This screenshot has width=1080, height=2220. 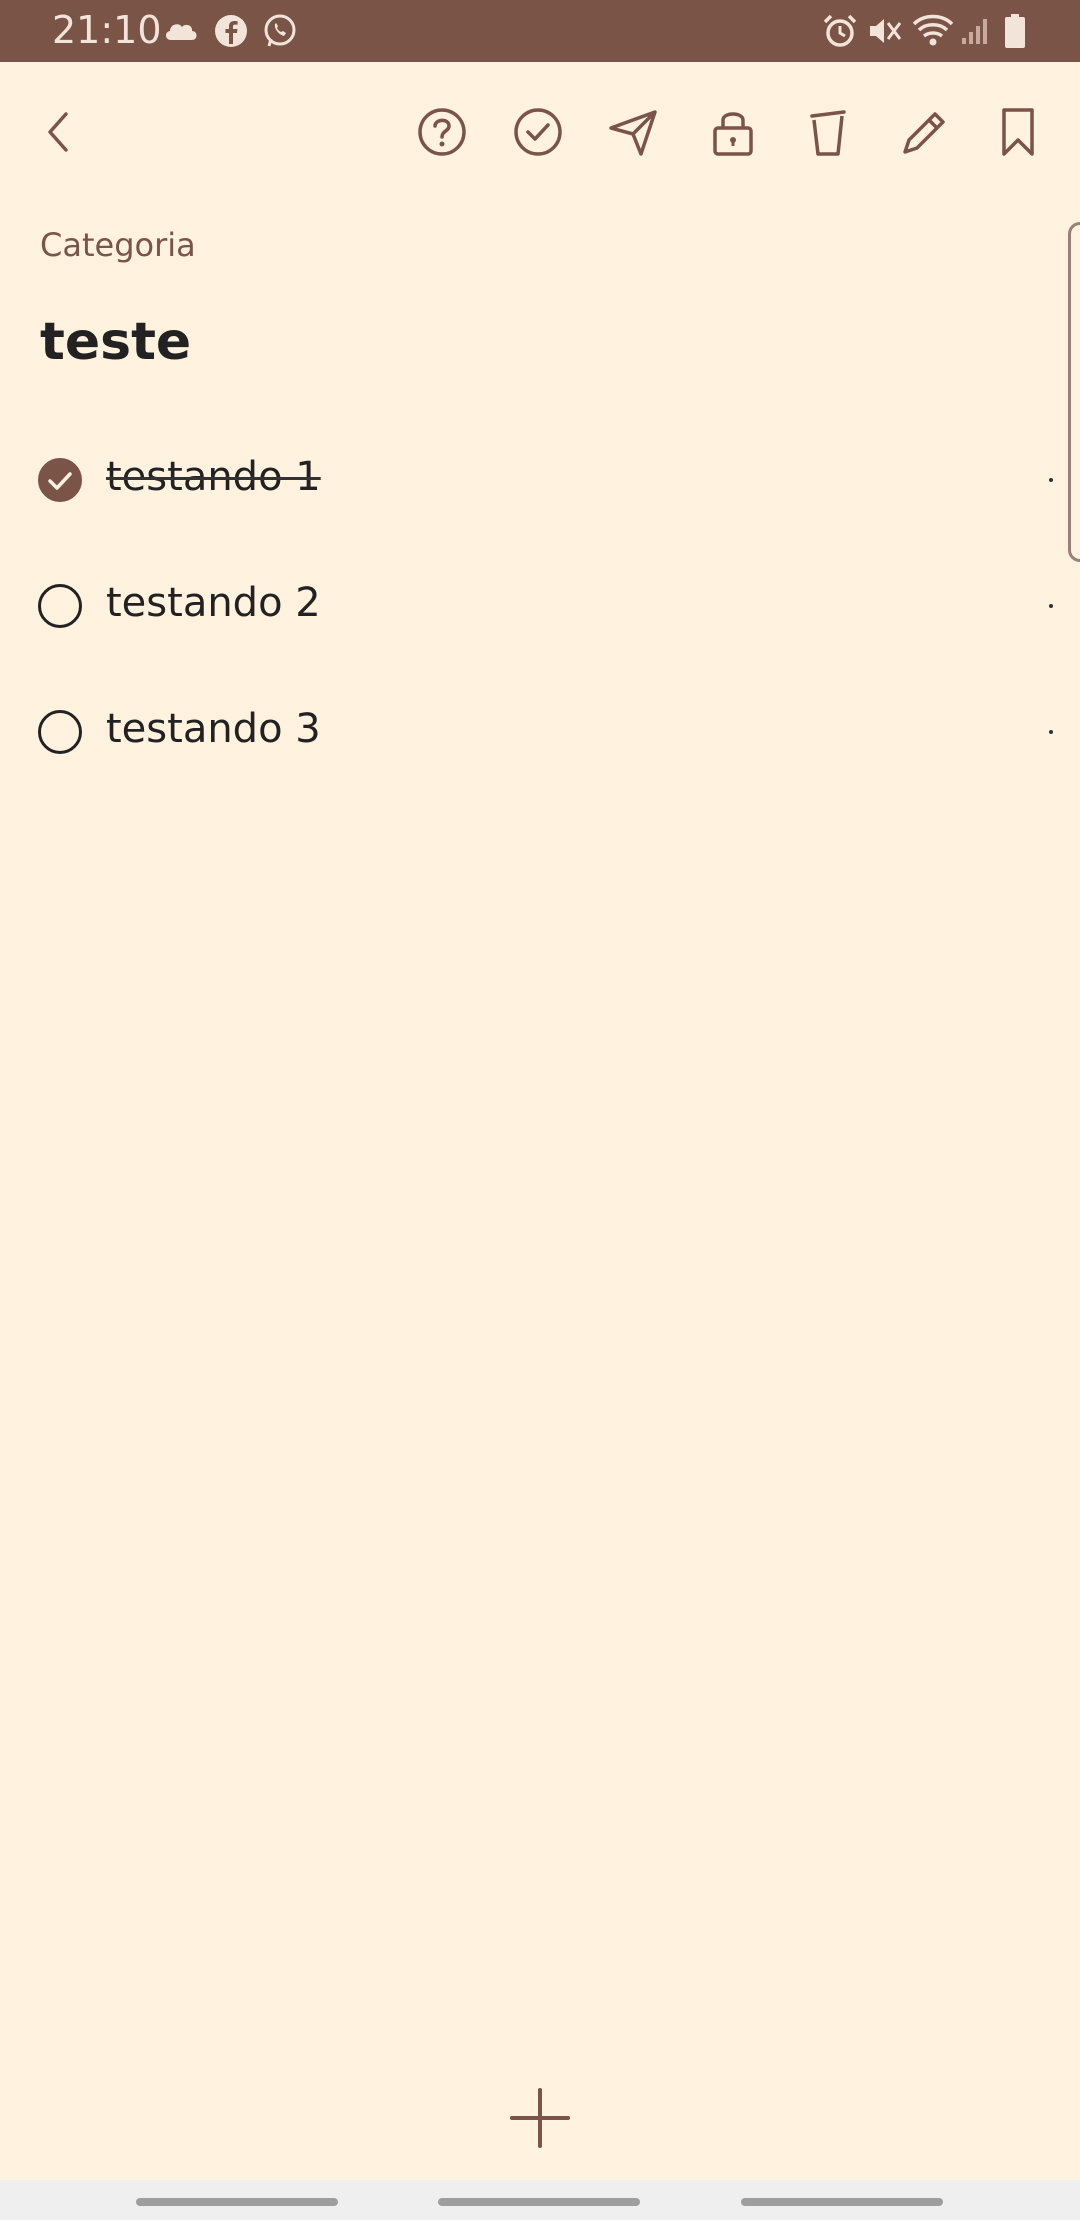 I want to click on note-title: teste, so click(x=115, y=342).